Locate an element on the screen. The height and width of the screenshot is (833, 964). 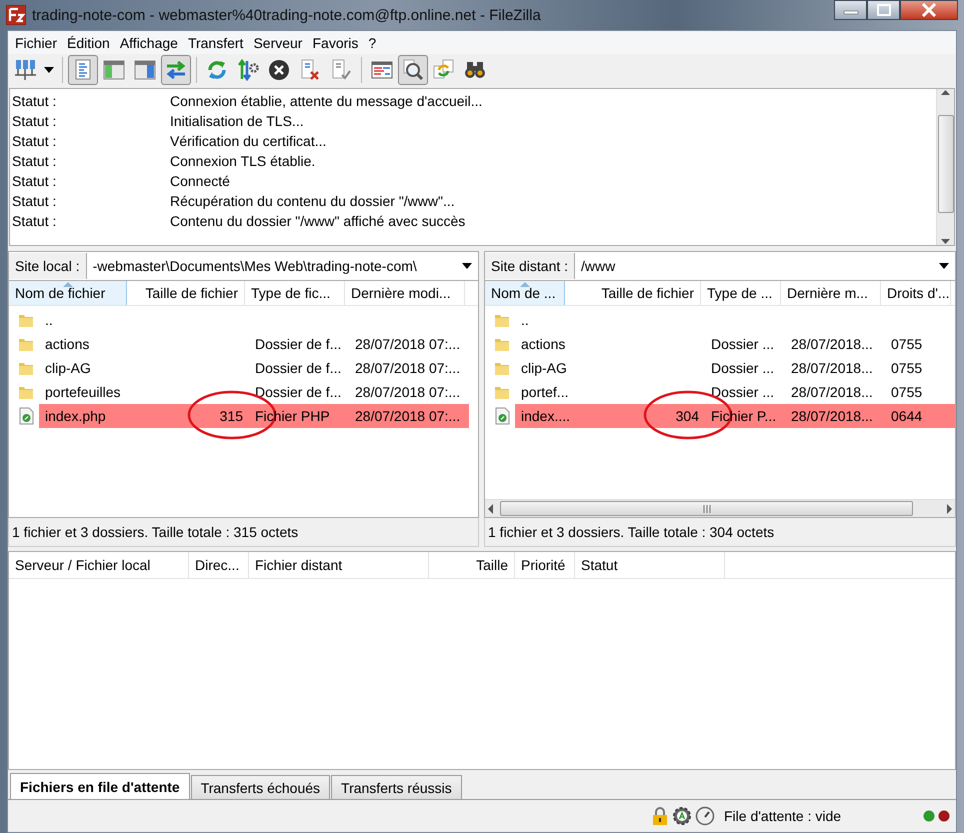
file-row: portef... Dossier ... 28/07/2018... 0755 is located at coordinates (720, 392).